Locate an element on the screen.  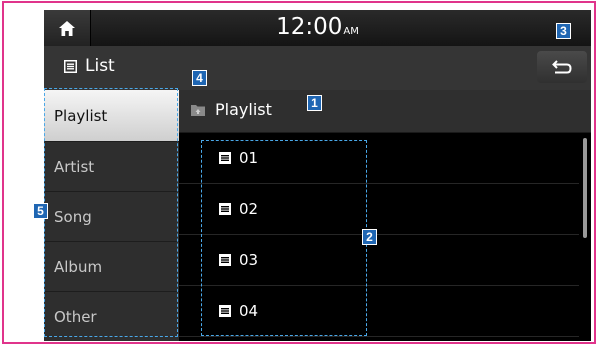
clock-time: 12:00 is located at coordinates (309, 27).